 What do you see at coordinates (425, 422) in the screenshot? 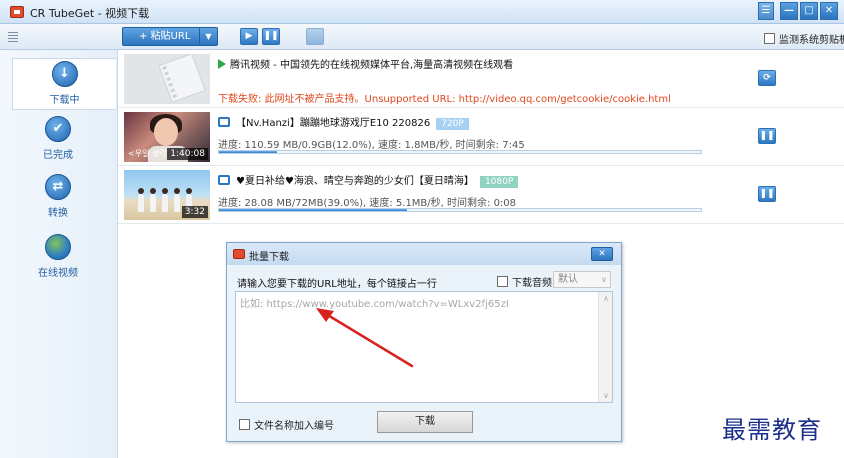
I see `download-button: 下载` at bounding box center [425, 422].